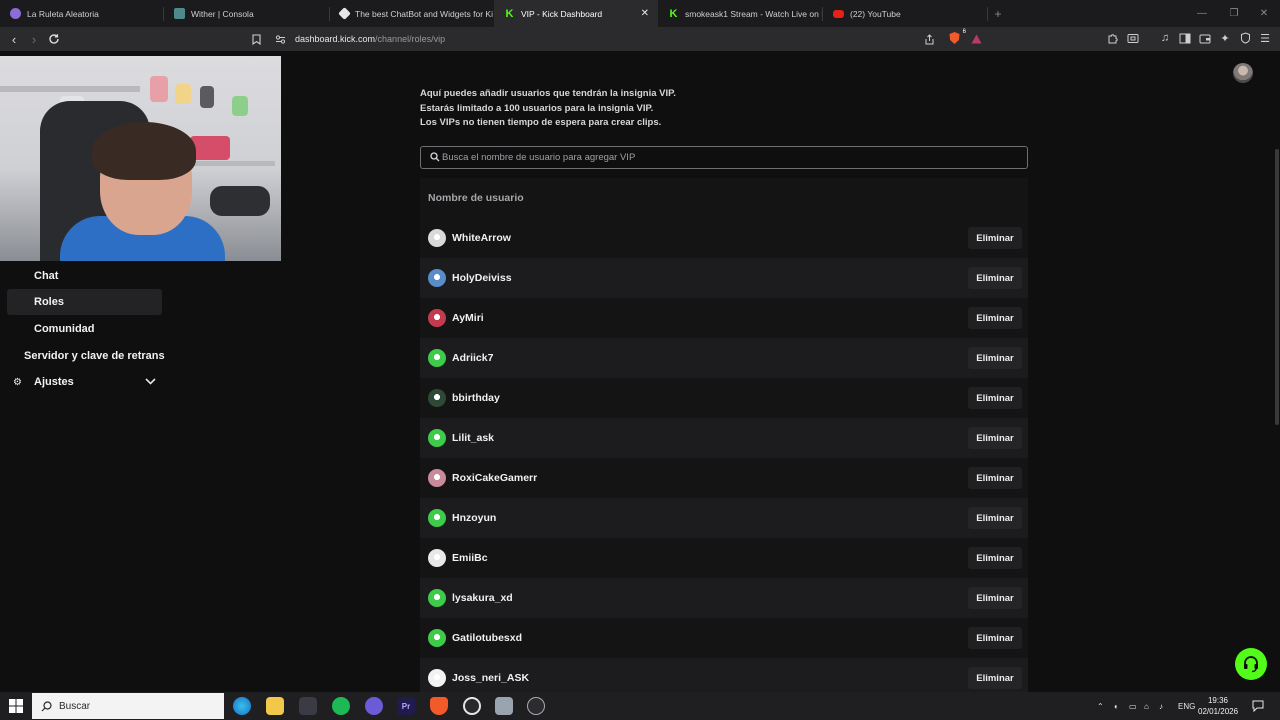 This screenshot has height=720, width=1280. I want to click on spotify-icon, so click(341, 706).